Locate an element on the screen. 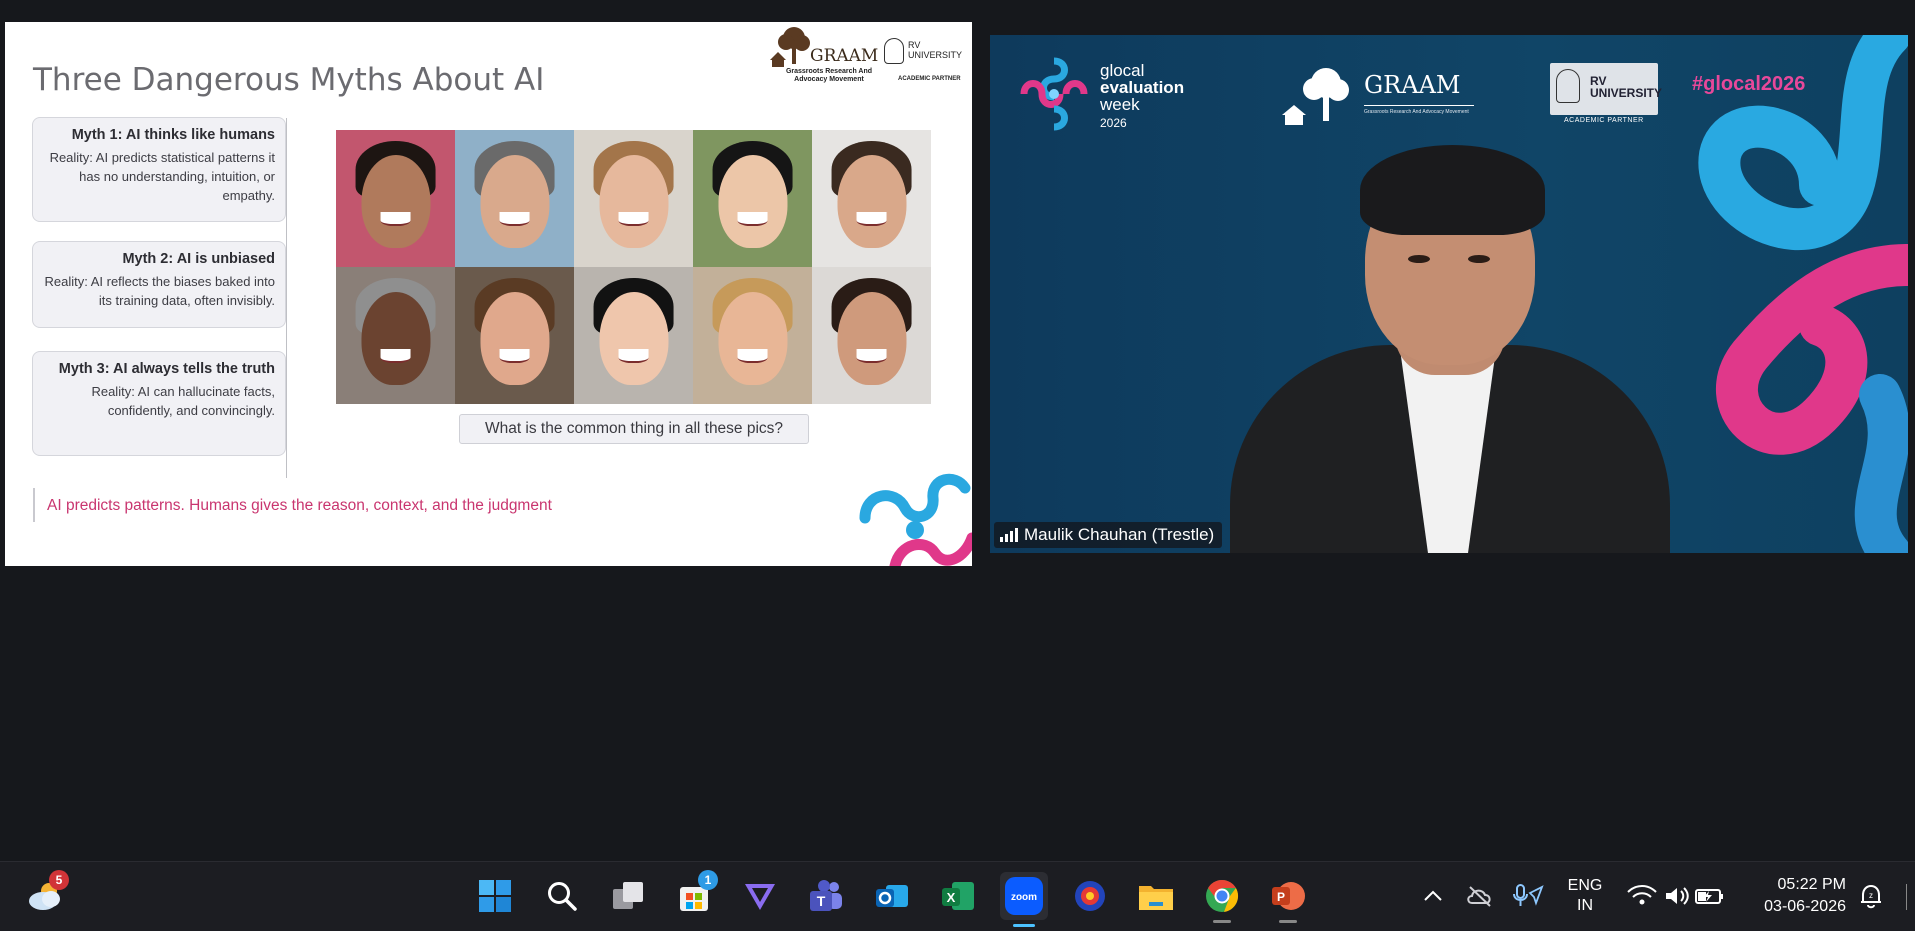 The image size is (1915, 931). divider is located at coordinates (286, 298).